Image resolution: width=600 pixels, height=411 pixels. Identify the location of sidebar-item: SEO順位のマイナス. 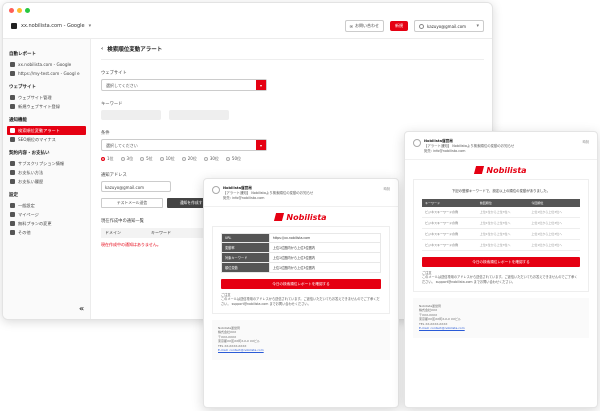
(46, 139).